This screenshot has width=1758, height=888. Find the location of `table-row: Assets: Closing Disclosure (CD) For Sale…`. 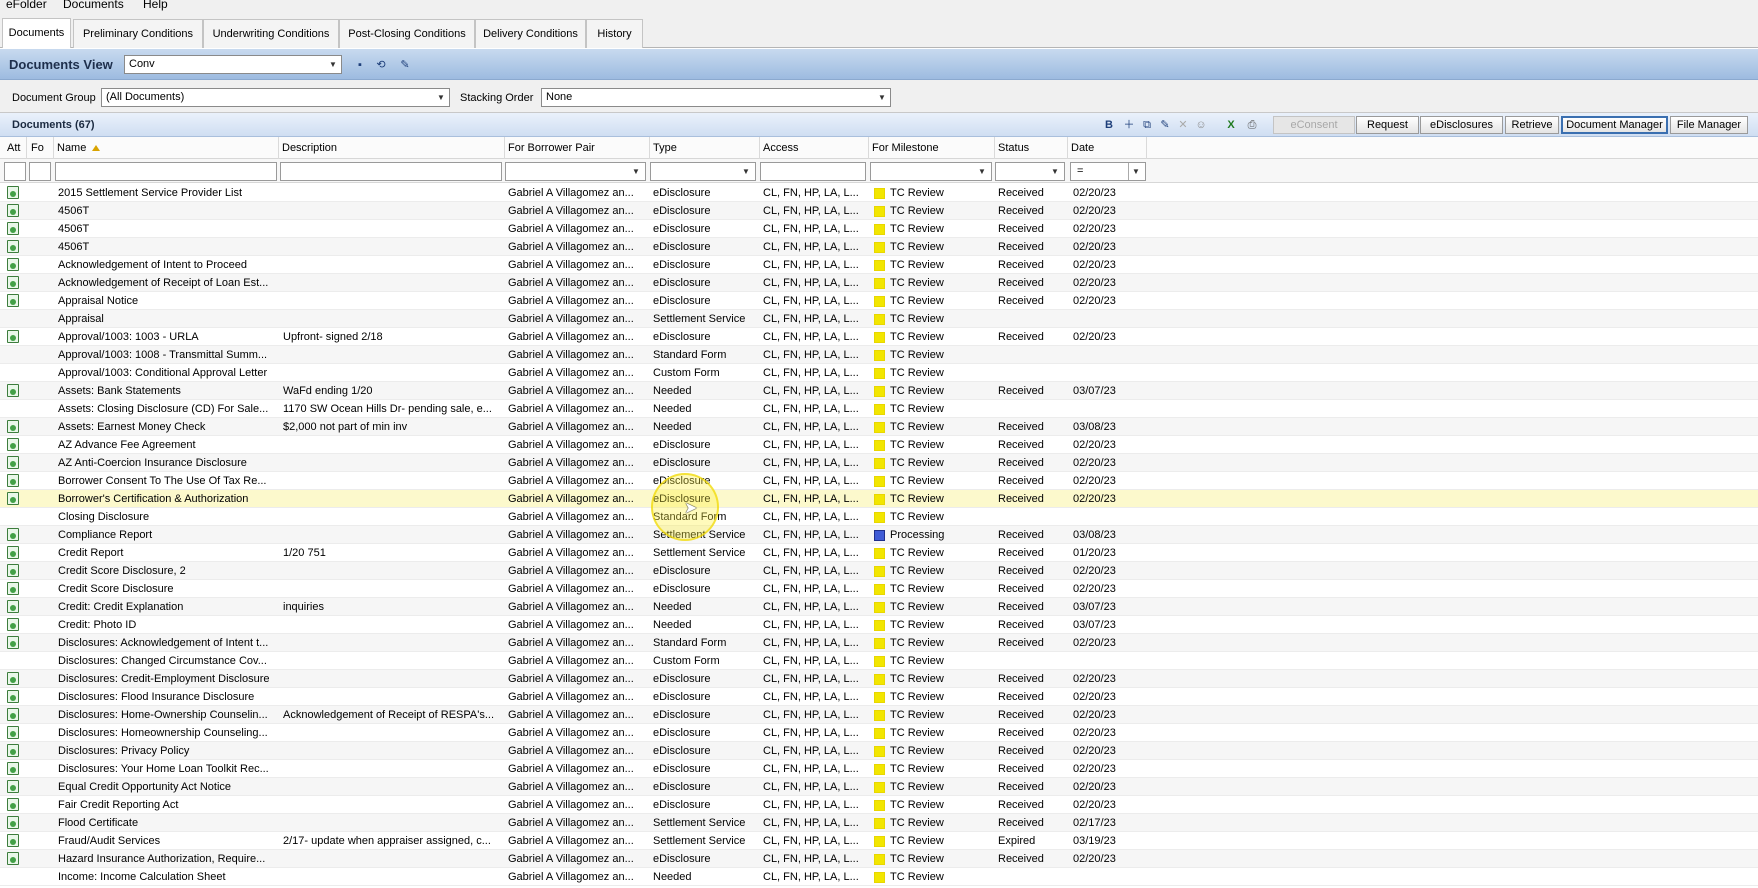

table-row: Assets: Closing Disclosure (CD) For Sale… is located at coordinates (879, 409).